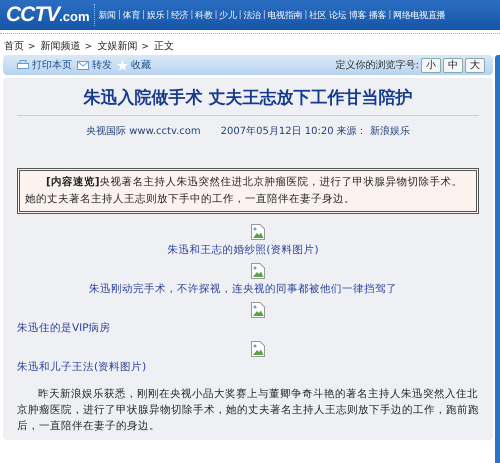 The width and height of the screenshot is (500, 463). I want to click on nav-link: 体育, so click(131, 15).